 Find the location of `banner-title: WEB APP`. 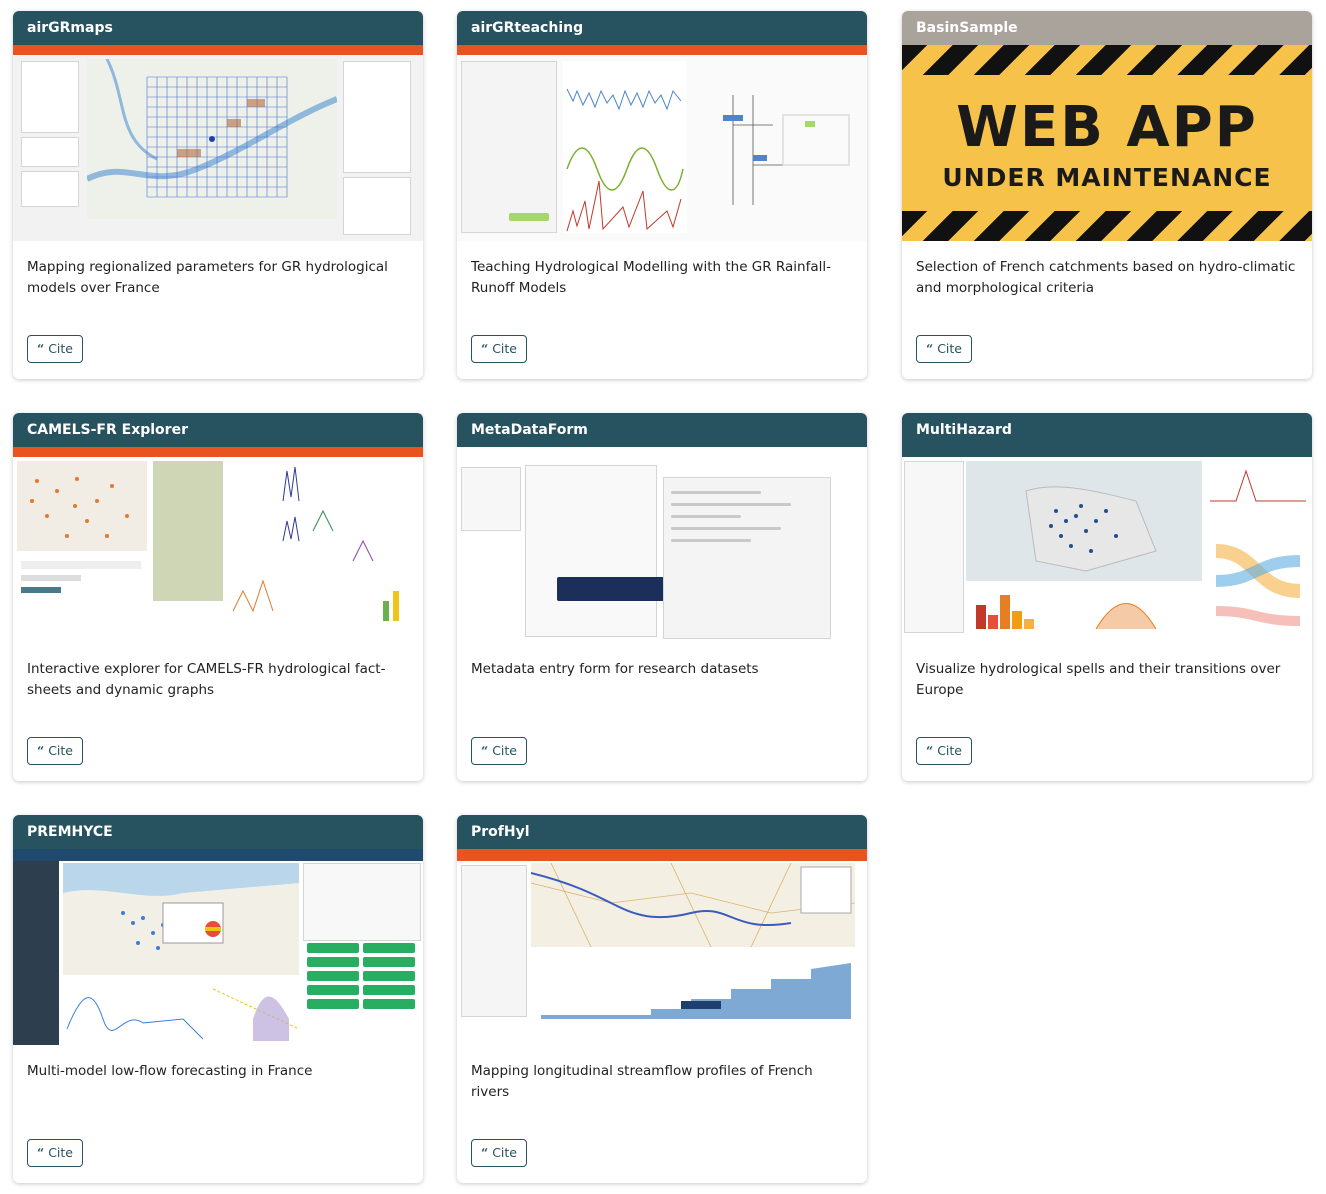

banner-title: WEB APP is located at coordinates (1107, 127).